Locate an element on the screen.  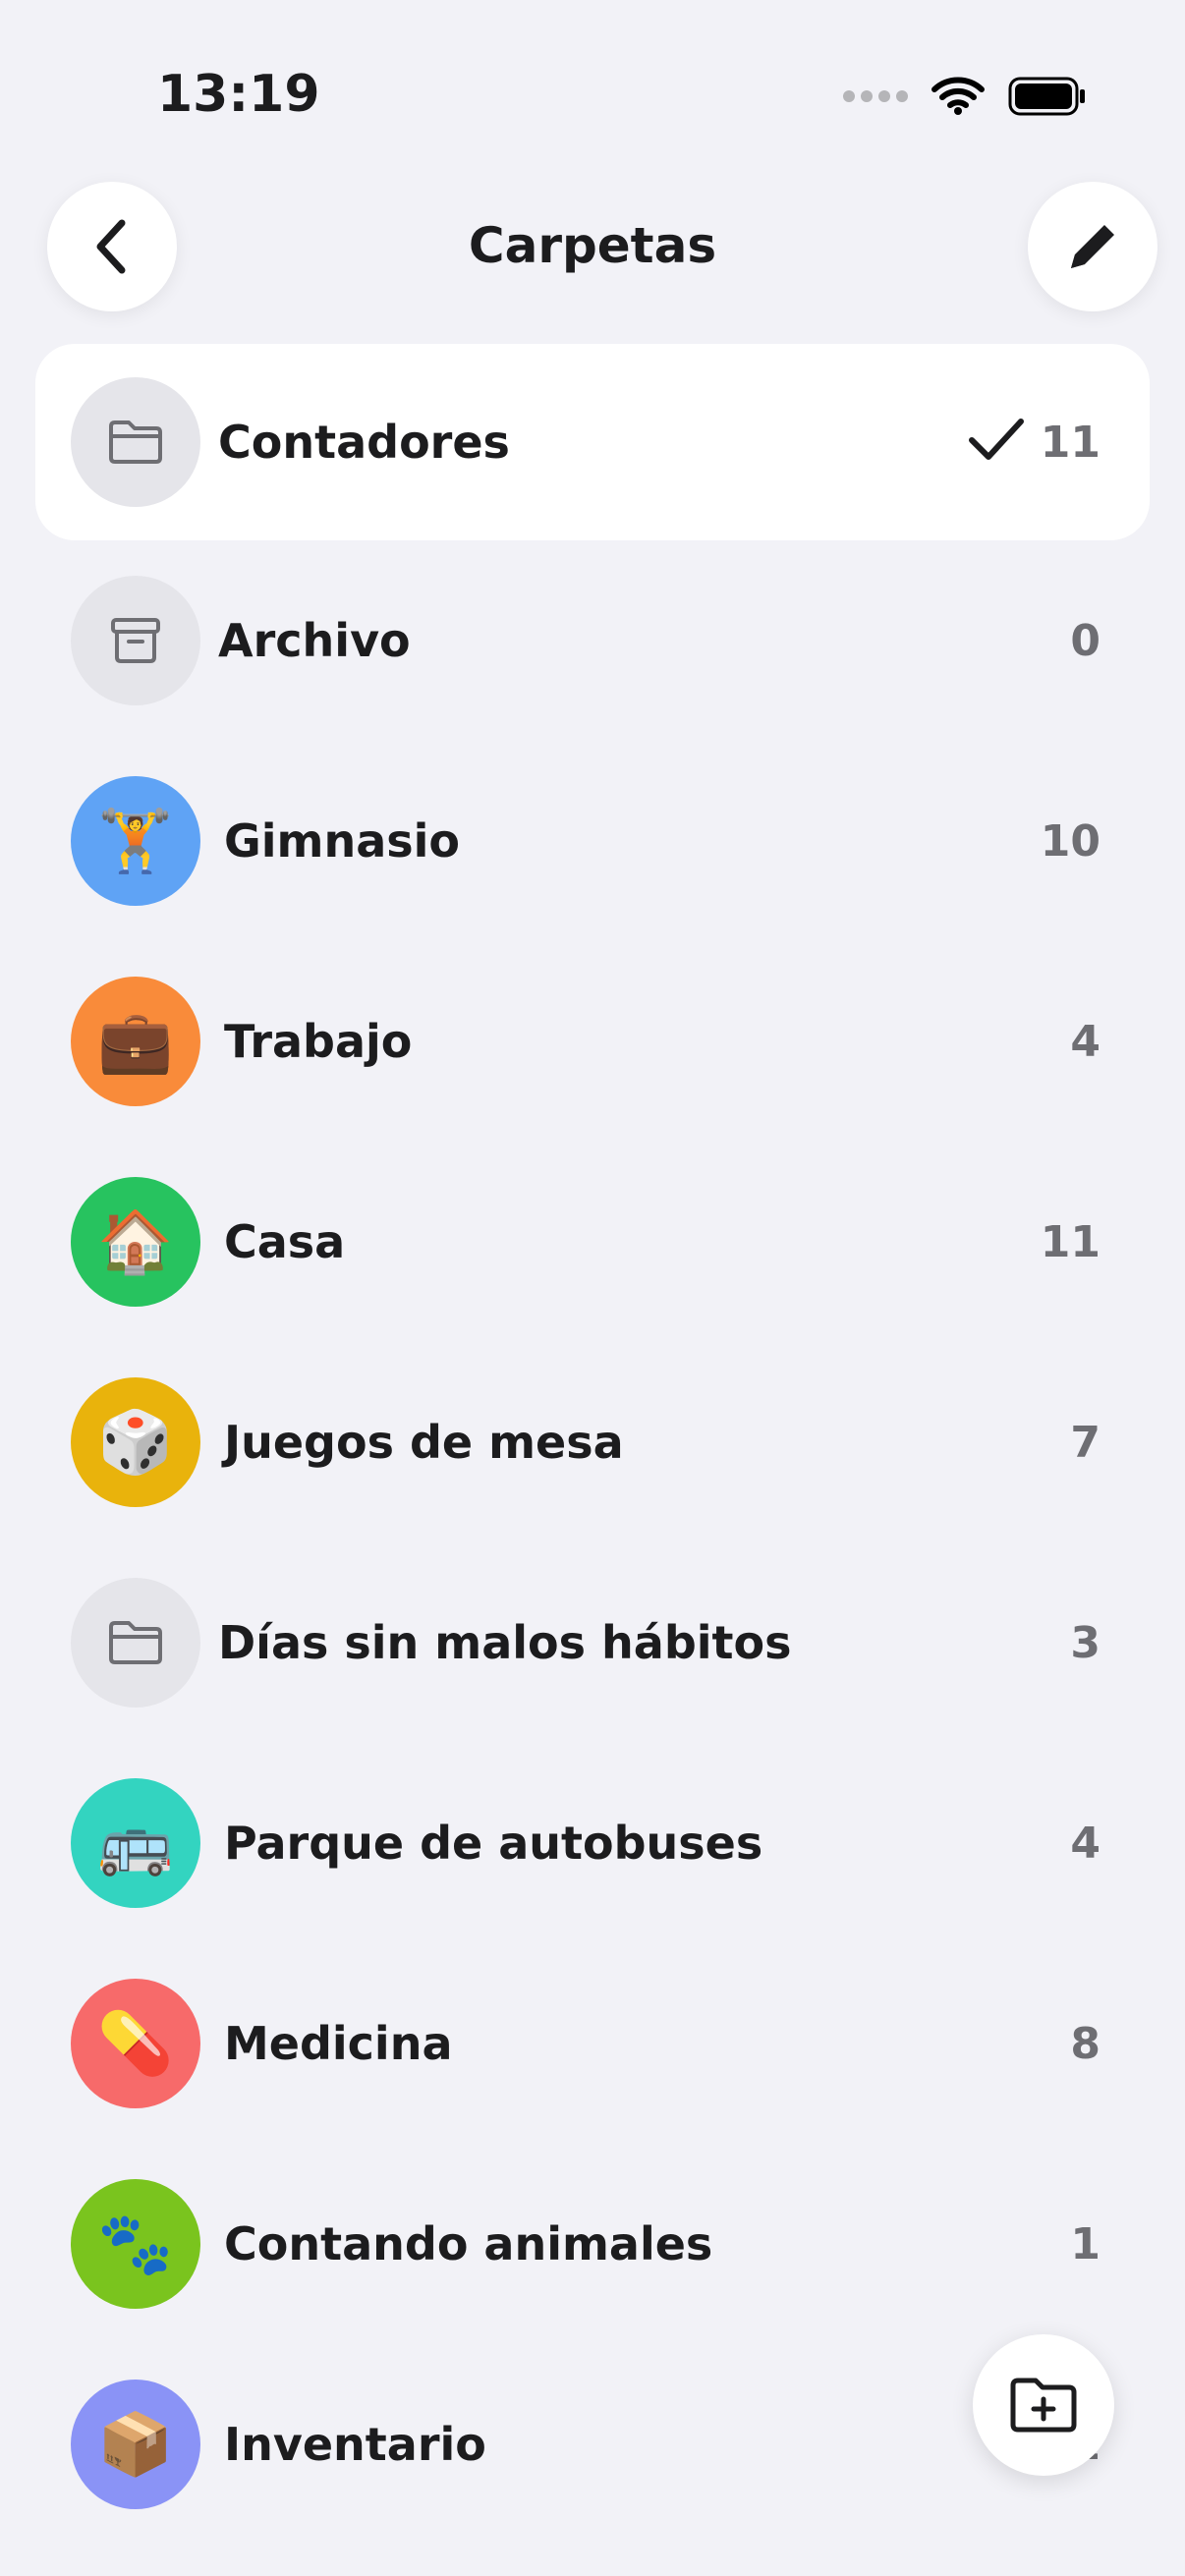
folder-row-dias-sin-malos-habitos: Días sin malos hábitos 3 is located at coordinates (592, 1642).